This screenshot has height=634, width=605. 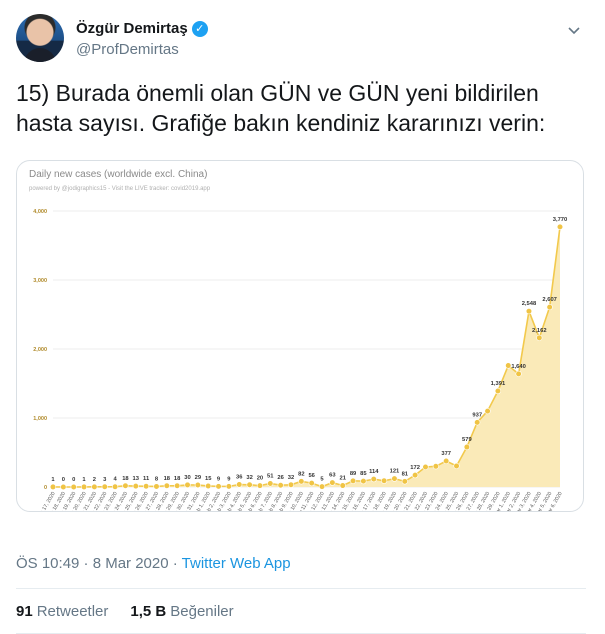 What do you see at coordinates (97, 563) in the screenshot?
I see `timestamp: ÖS 10:49 · 8 Mar 2020 ·` at bounding box center [97, 563].